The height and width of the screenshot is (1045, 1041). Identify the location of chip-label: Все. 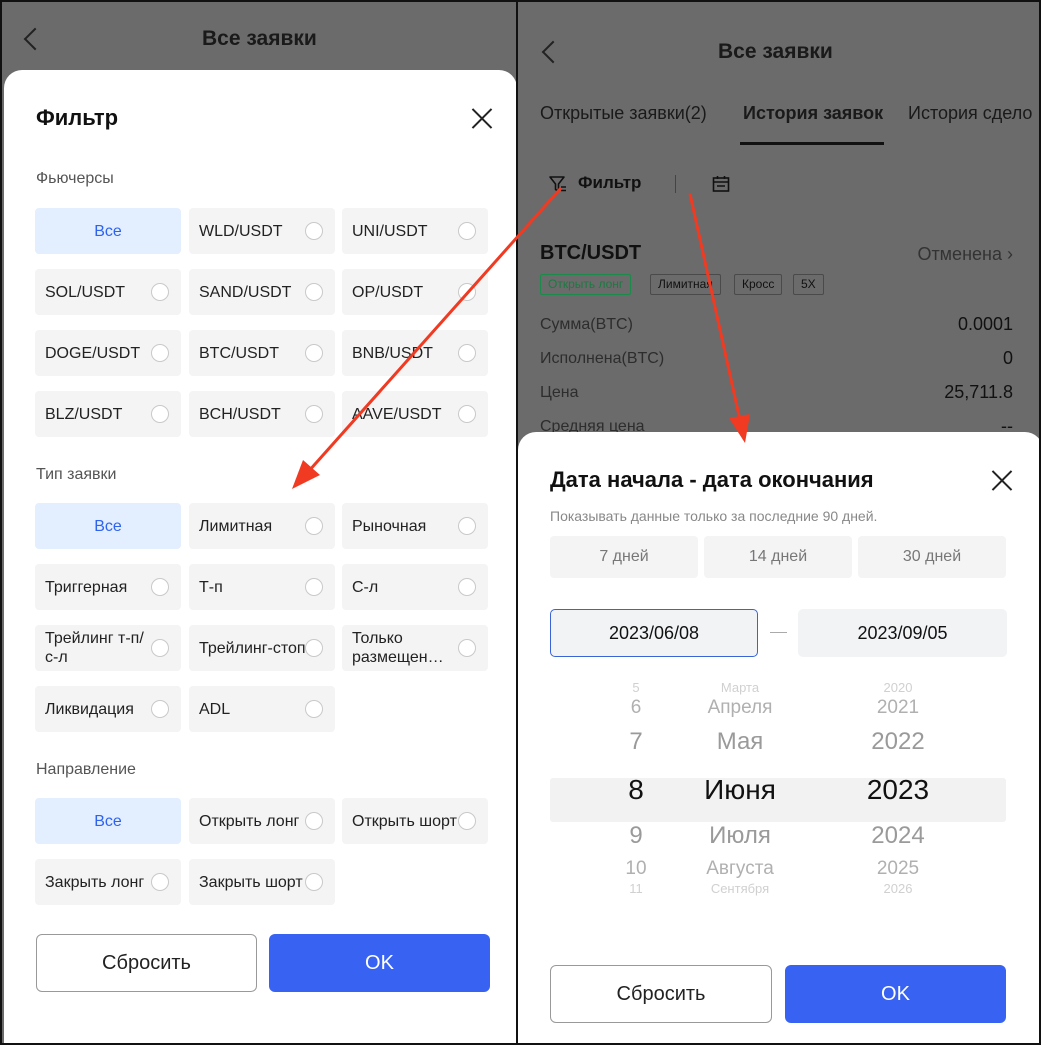
(108, 231).